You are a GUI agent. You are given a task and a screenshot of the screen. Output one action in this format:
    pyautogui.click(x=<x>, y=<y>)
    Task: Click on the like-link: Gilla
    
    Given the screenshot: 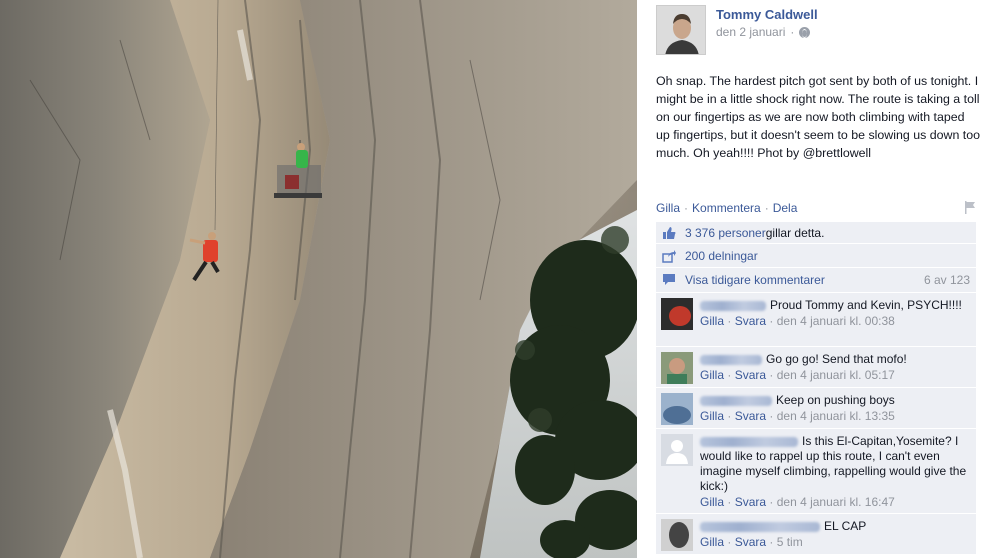 What is the action you would take?
    pyautogui.click(x=668, y=208)
    